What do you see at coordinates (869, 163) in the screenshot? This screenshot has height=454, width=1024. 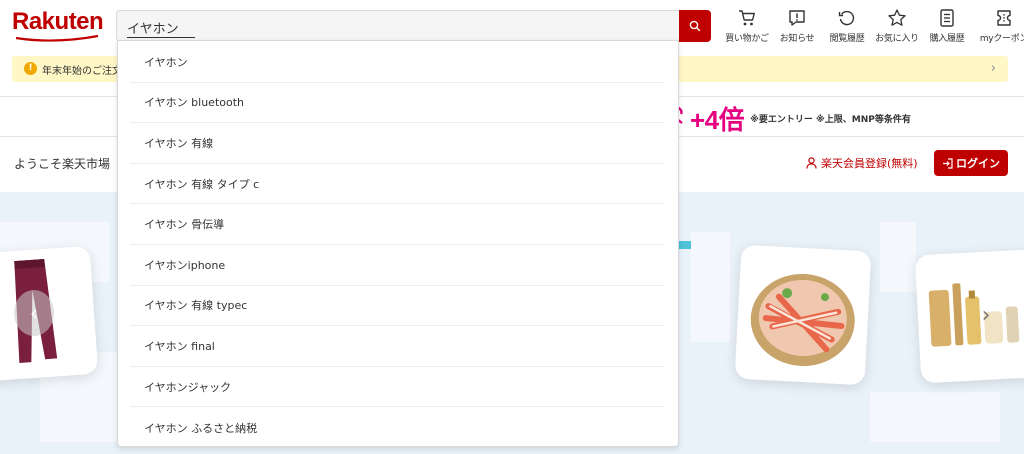 I see `register-label: 楽天会員登録(無料)` at bounding box center [869, 163].